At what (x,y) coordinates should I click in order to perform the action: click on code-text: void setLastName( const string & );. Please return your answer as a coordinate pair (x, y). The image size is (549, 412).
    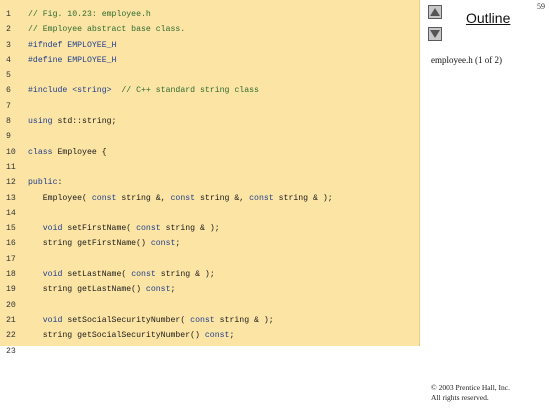
    Looking at the image, I should click on (121, 274).